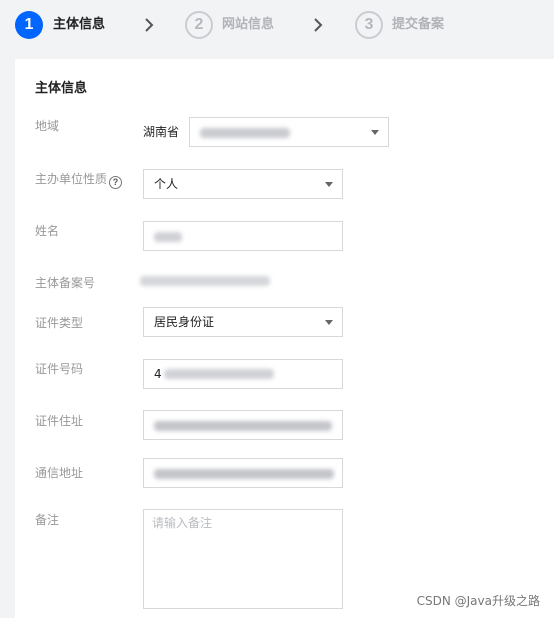 The height and width of the screenshot is (618, 554). Describe the element at coordinates (71, 179) in the screenshot. I see `organizer-type-label-text: 主办单位性质` at that location.